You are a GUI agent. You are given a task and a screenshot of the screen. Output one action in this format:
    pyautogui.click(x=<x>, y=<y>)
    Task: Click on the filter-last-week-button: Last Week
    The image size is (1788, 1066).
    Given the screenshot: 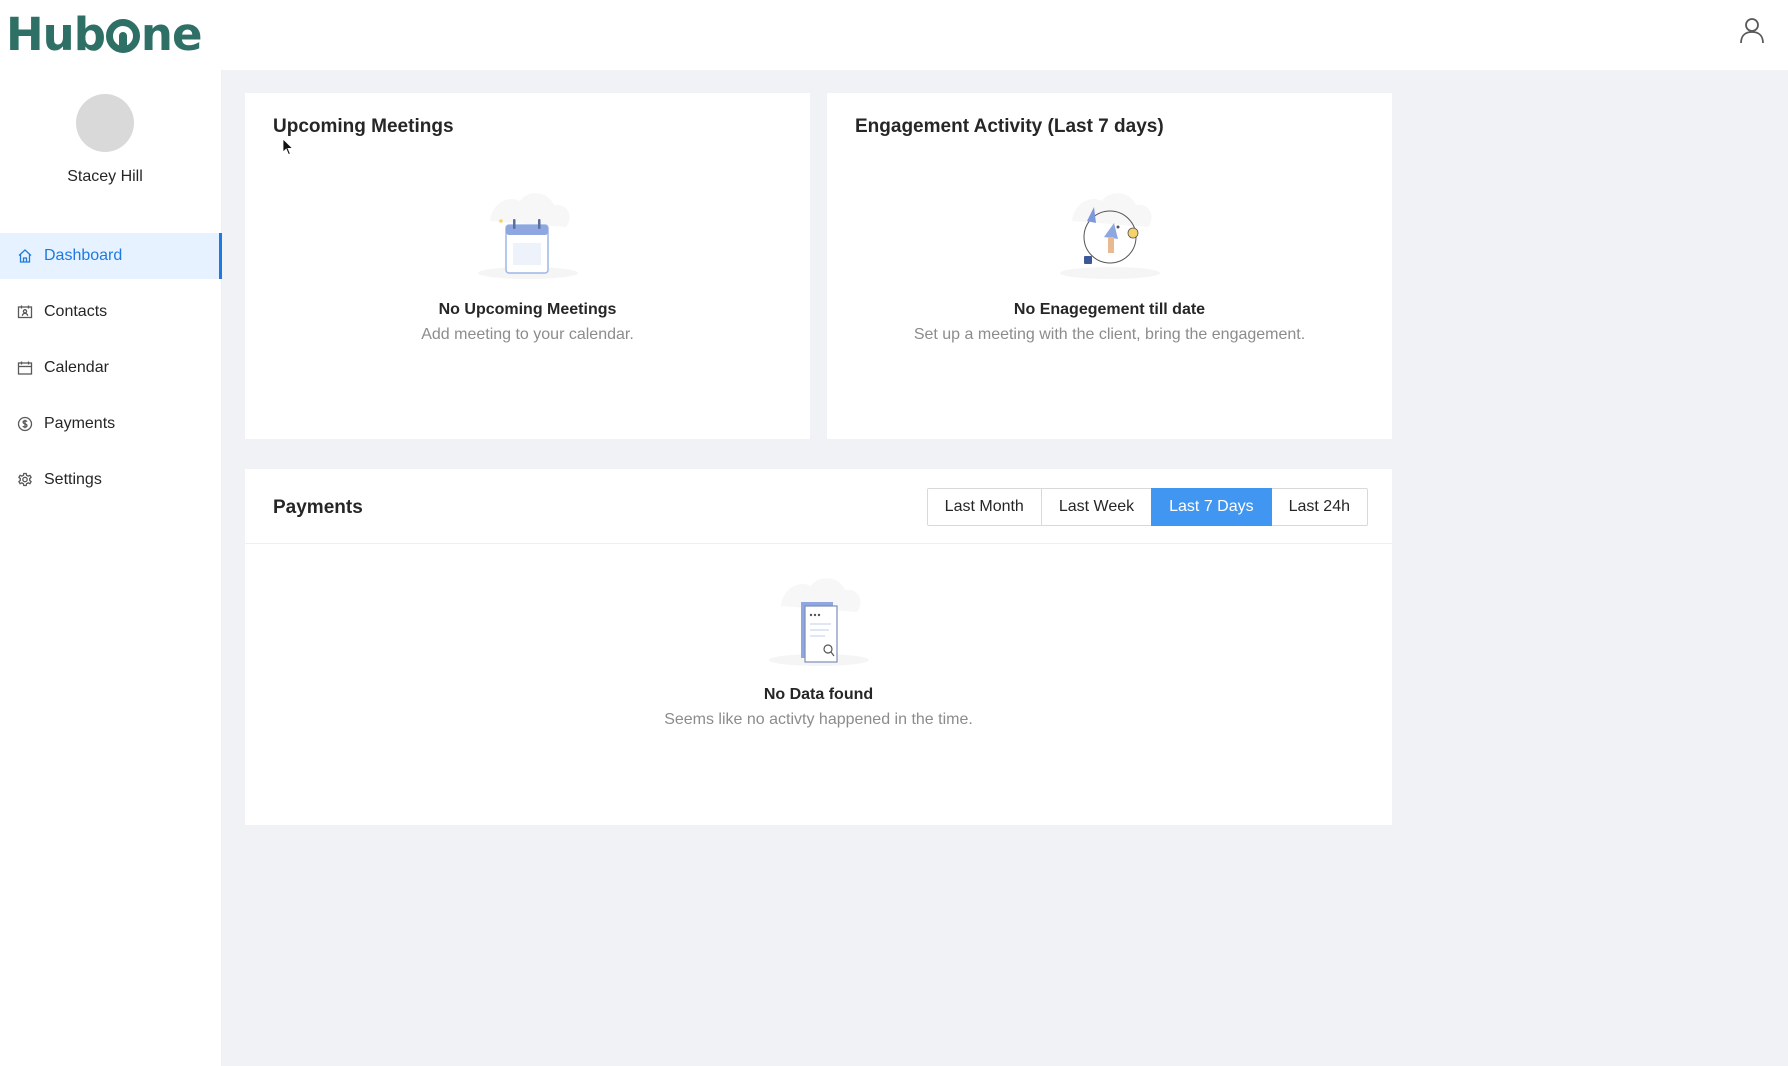 What is the action you would take?
    pyautogui.click(x=1096, y=507)
    